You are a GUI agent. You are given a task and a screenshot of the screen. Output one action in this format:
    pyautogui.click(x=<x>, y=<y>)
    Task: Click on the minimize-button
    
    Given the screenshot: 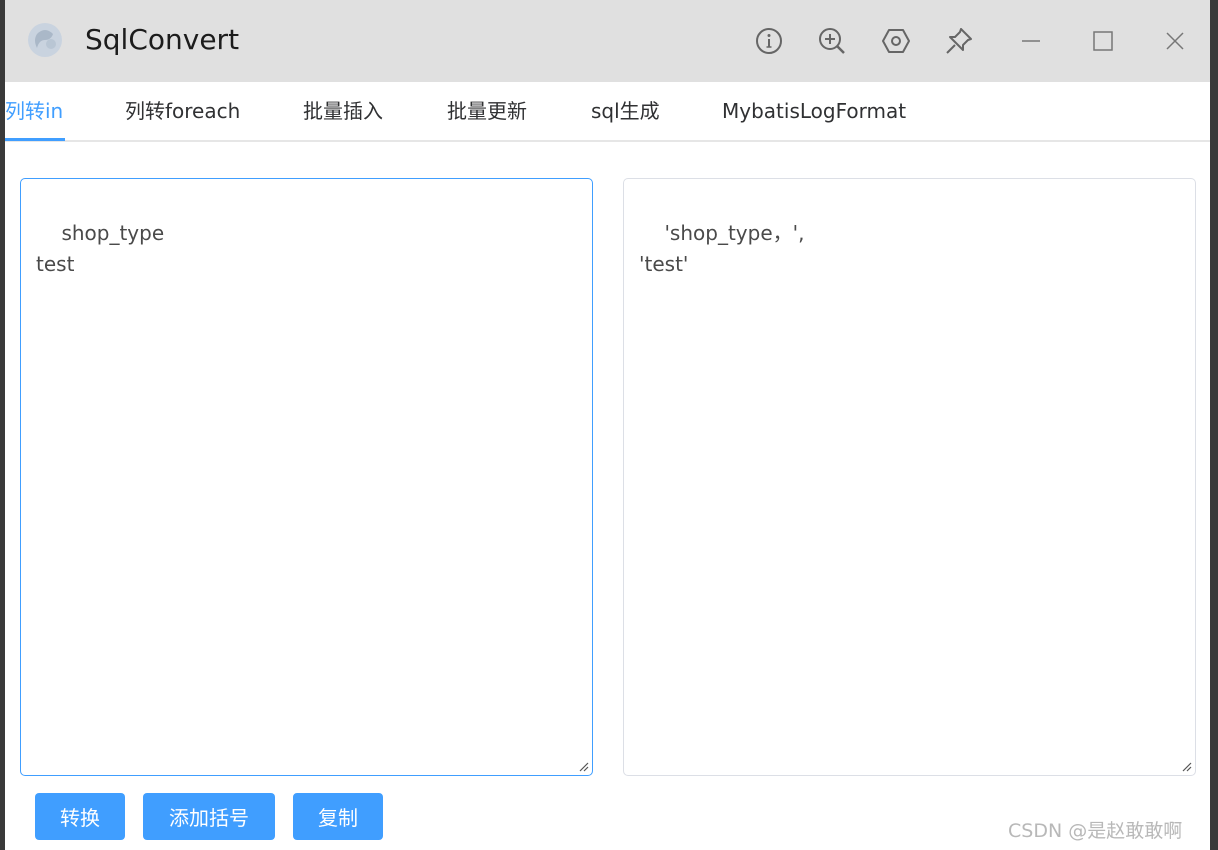 What is the action you would take?
    pyautogui.click(x=1031, y=41)
    